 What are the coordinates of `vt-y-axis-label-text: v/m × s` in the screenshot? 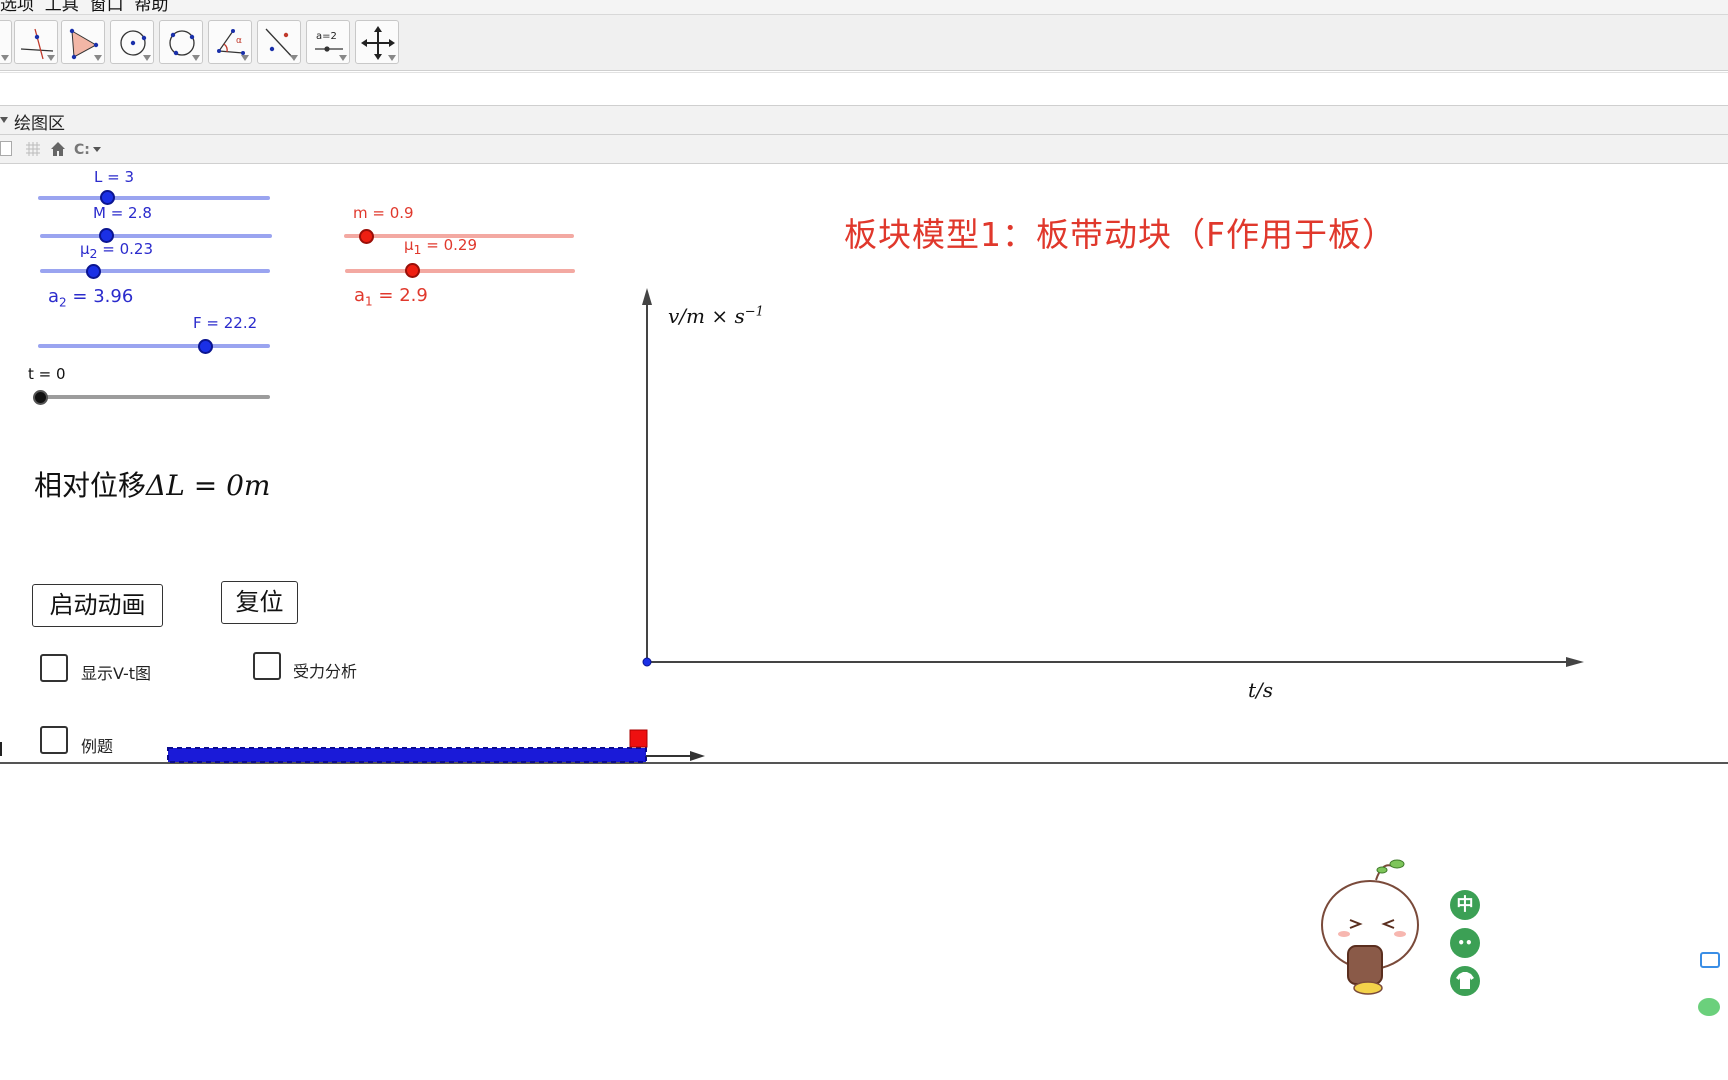 It's located at (706, 316).